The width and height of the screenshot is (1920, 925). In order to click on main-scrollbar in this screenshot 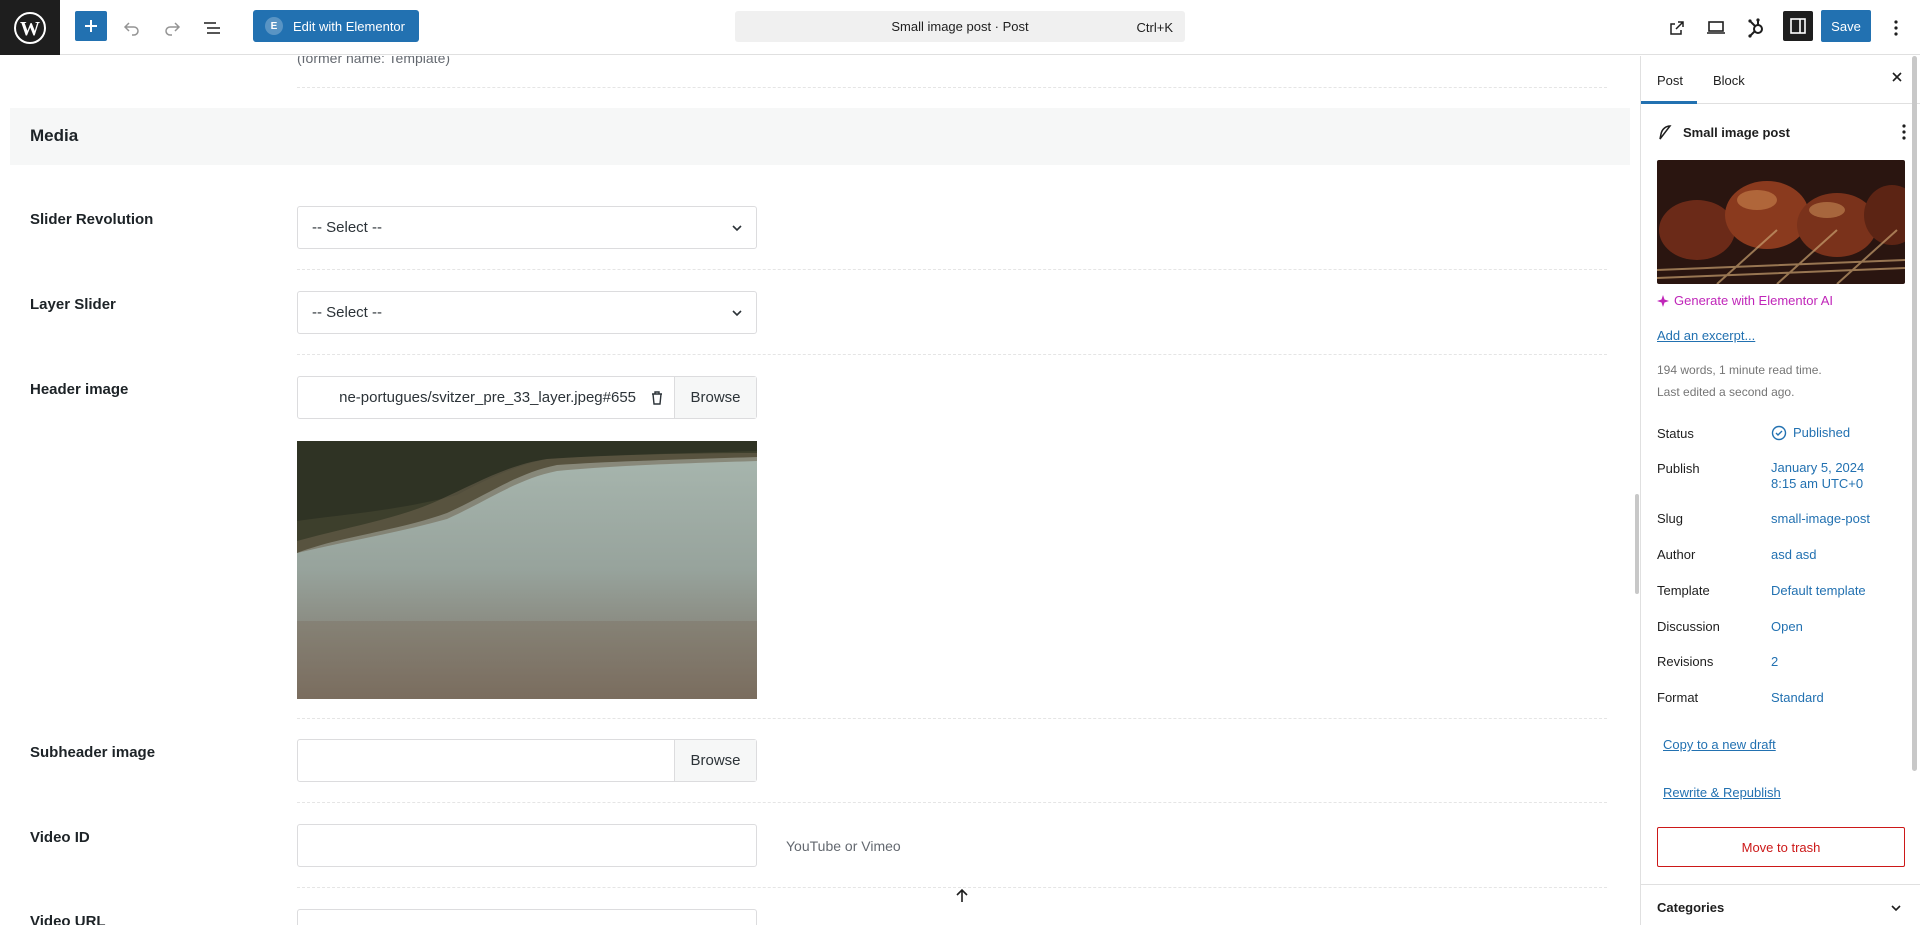, I will do `click(1637, 544)`.